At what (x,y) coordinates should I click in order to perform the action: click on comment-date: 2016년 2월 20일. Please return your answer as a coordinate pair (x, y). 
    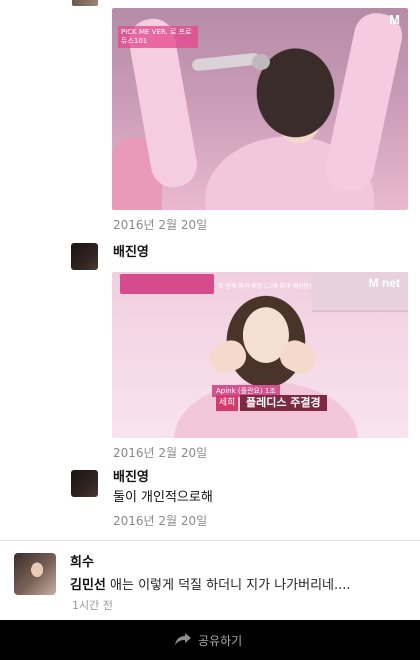
    Looking at the image, I should click on (160, 521).